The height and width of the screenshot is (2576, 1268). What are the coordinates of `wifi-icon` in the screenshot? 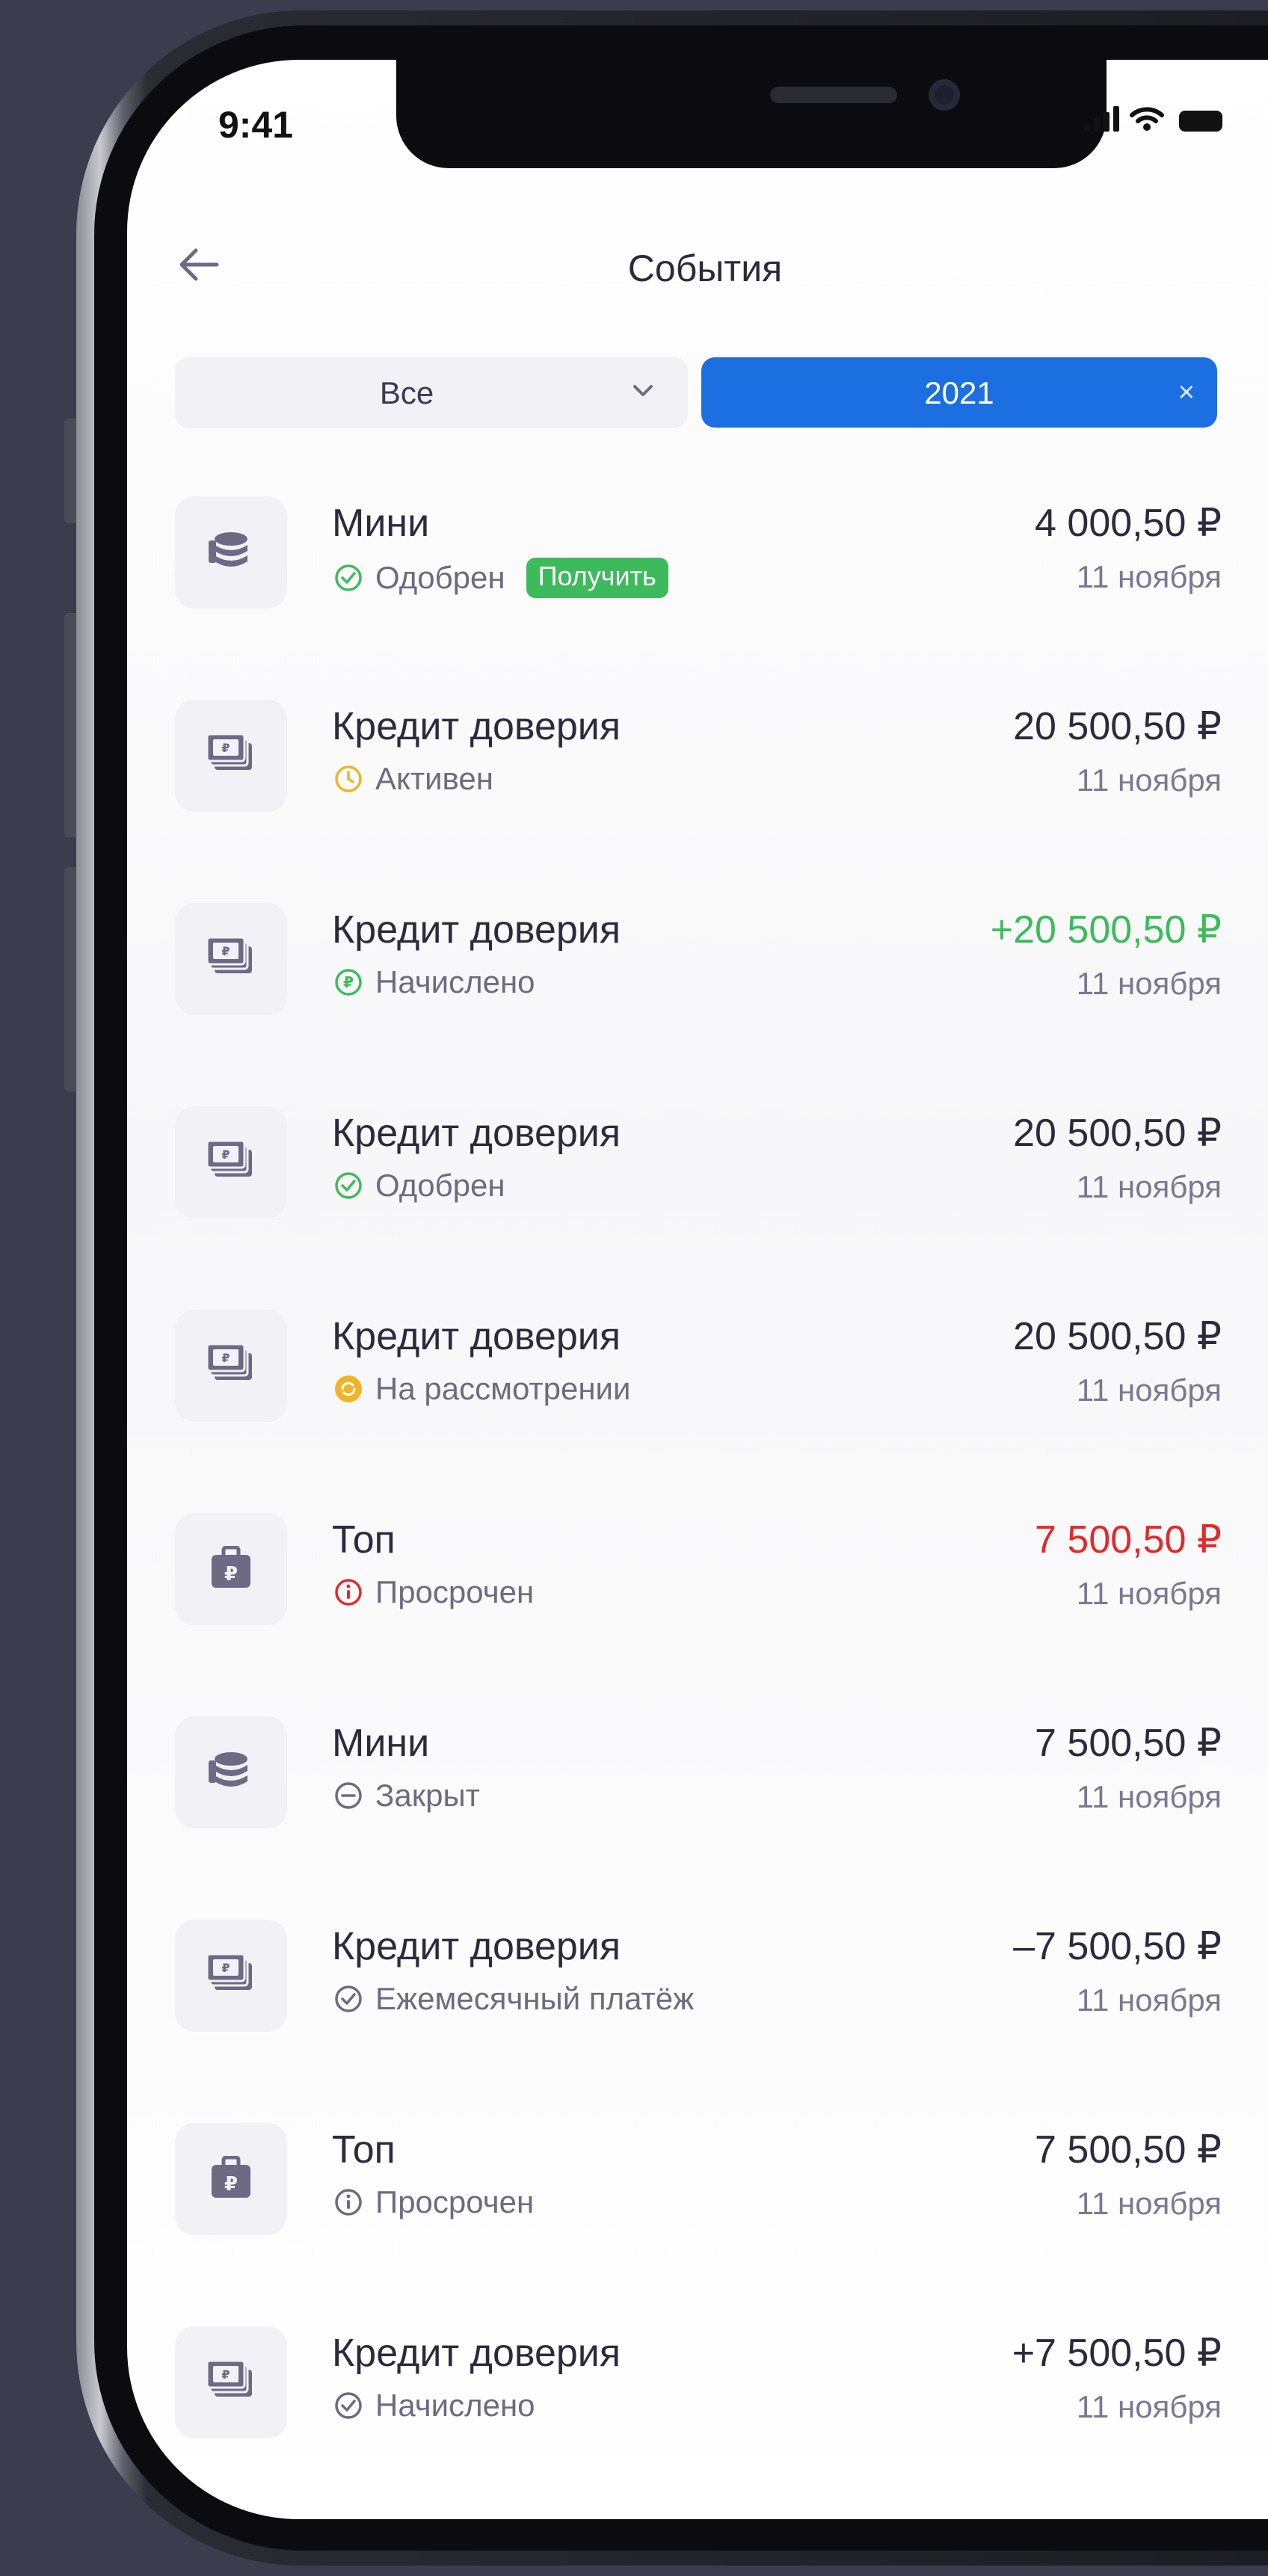 It's located at (1147, 119).